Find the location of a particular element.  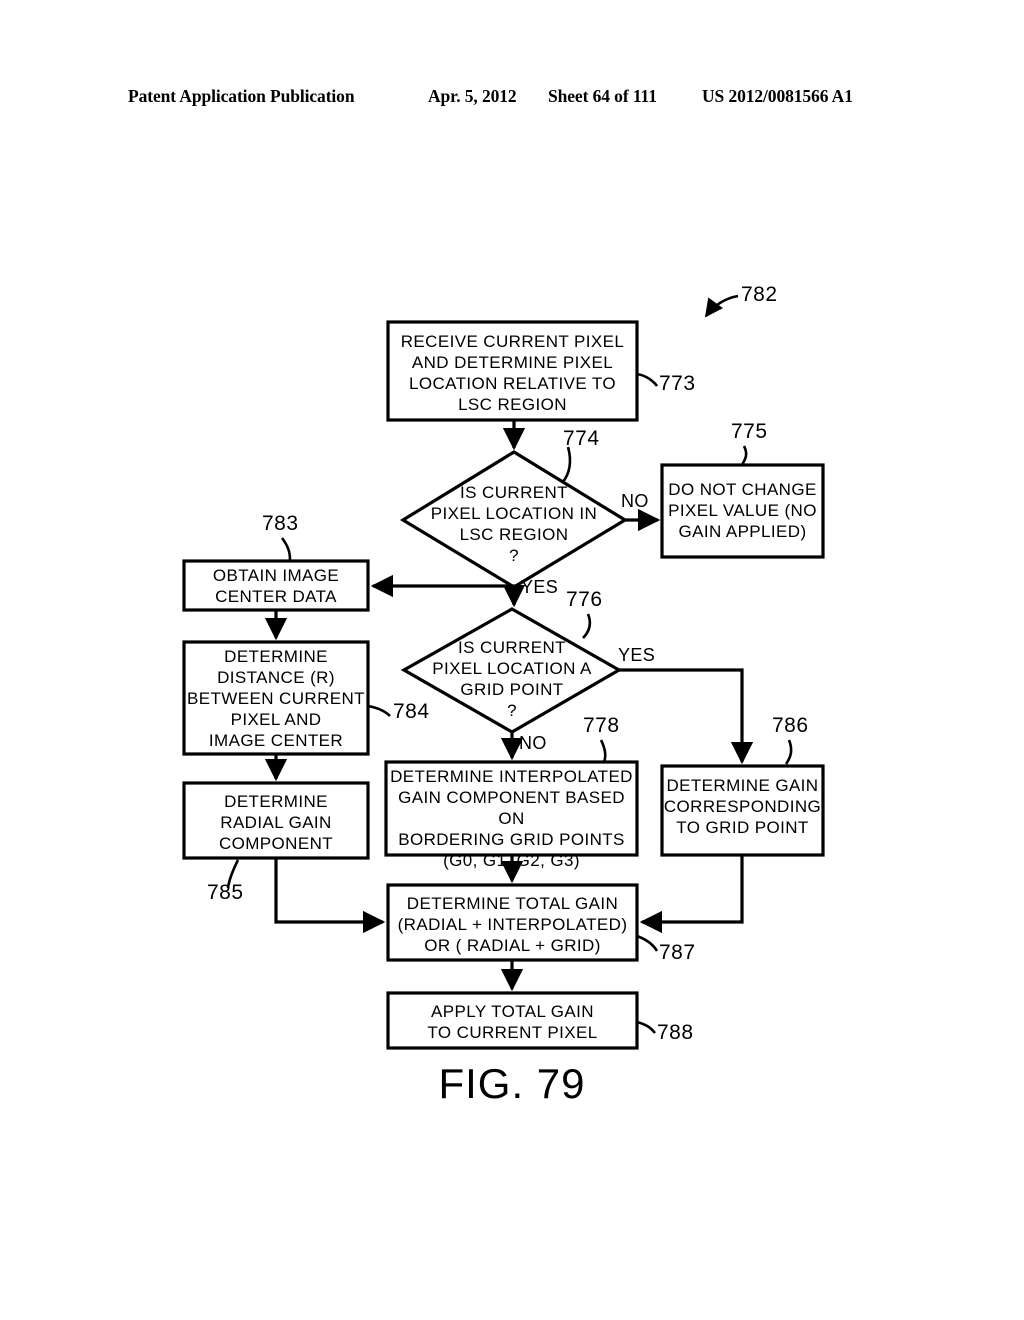

ref-number-773: 773 is located at coordinates (677, 383).